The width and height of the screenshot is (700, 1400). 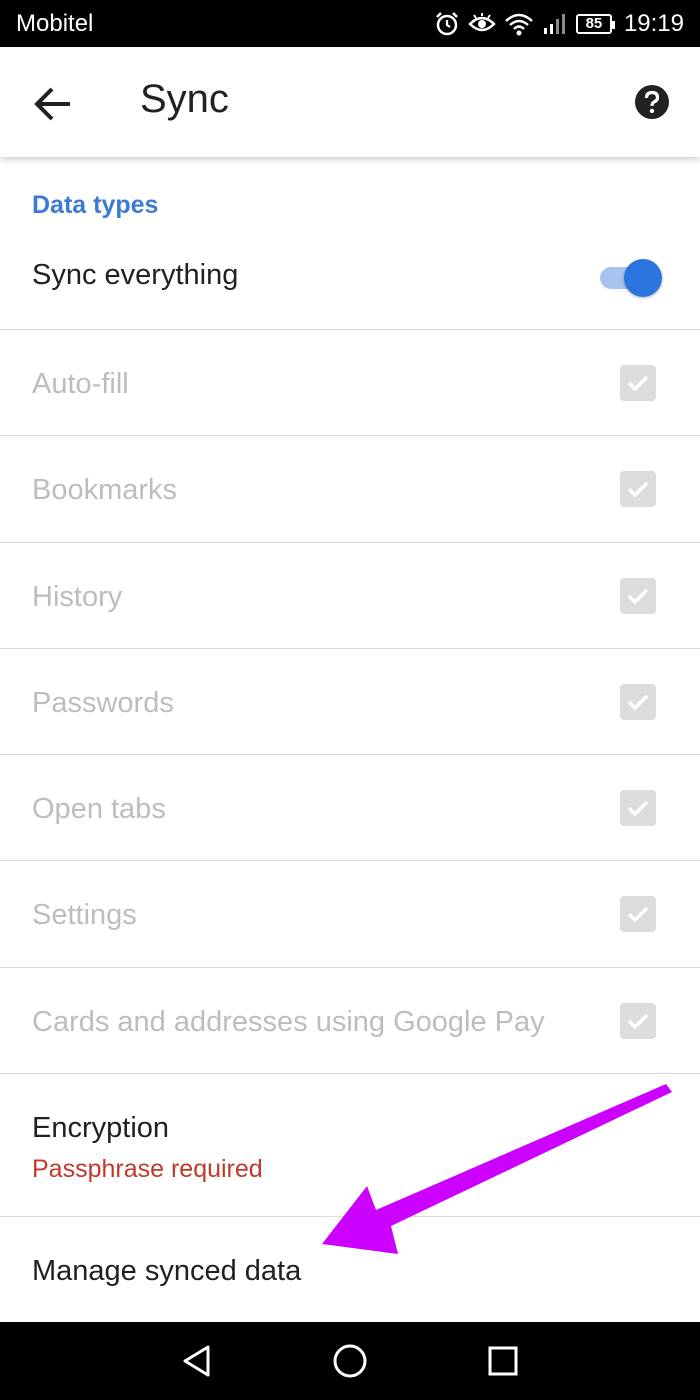 What do you see at coordinates (350, 808) in the screenshot?
I see `data-type-row-open-tabs: Open tabs` at bounding box center [350, 808].